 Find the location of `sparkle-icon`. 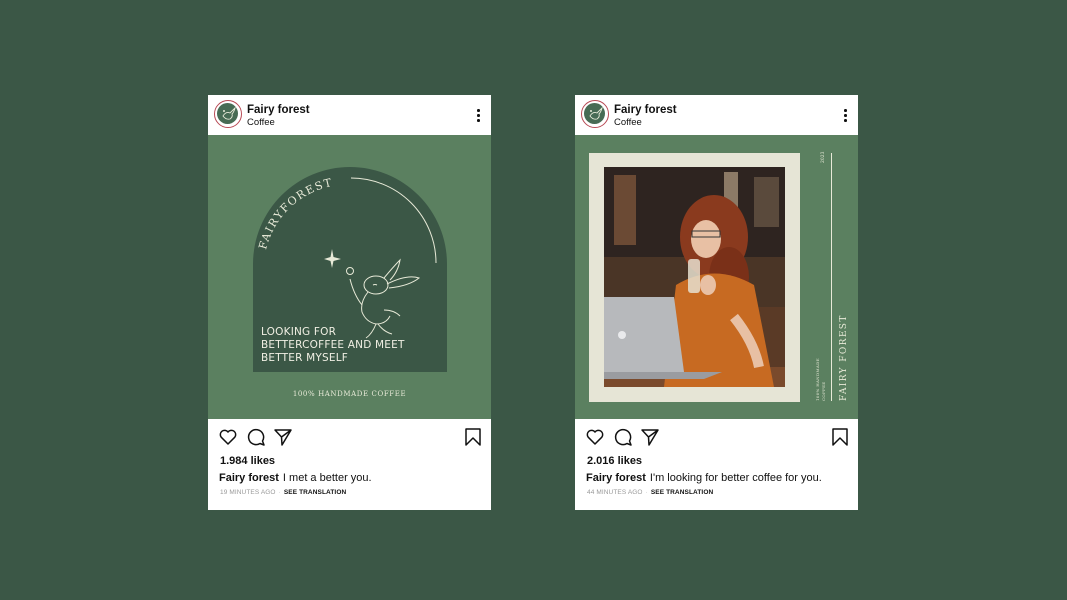

sparkle-icon is located at coordinates (332, 258).